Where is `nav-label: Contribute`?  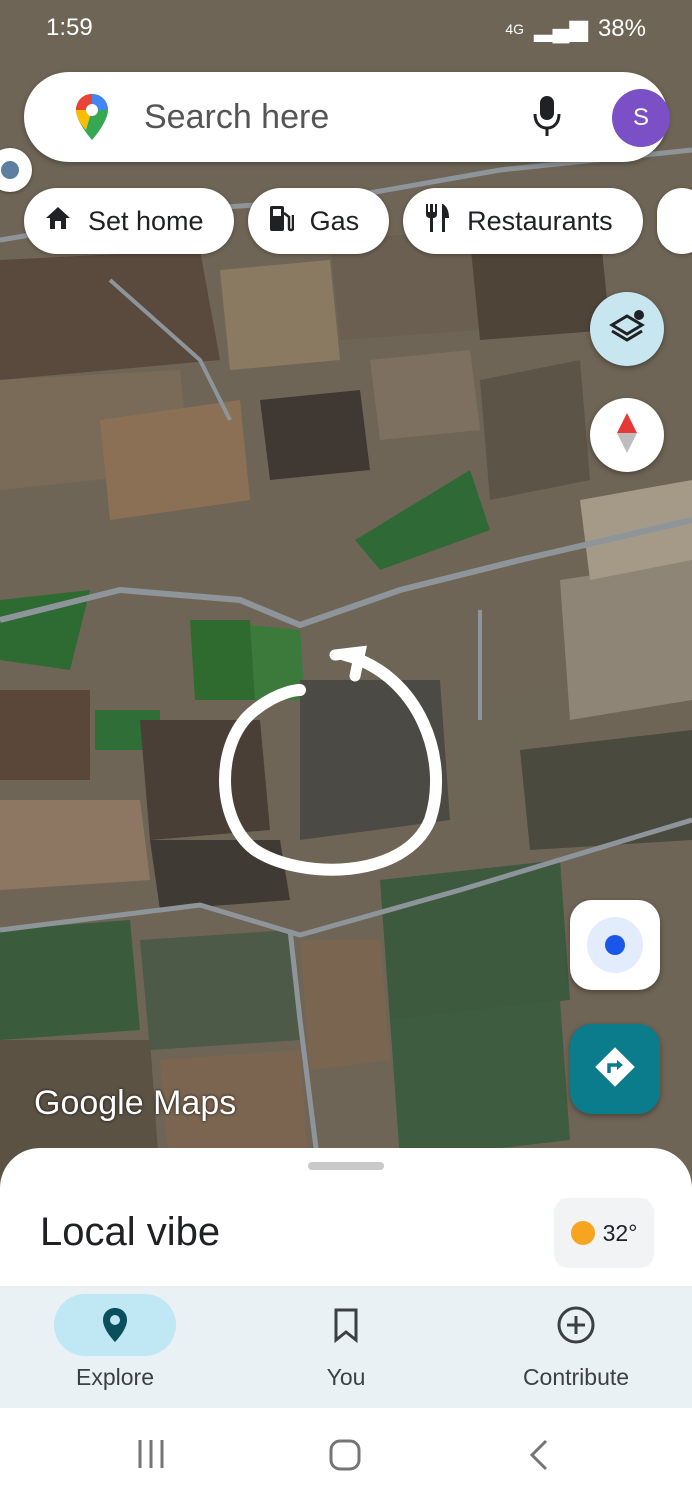 nav-label: Contribute is located at coordinates (576, 1377).